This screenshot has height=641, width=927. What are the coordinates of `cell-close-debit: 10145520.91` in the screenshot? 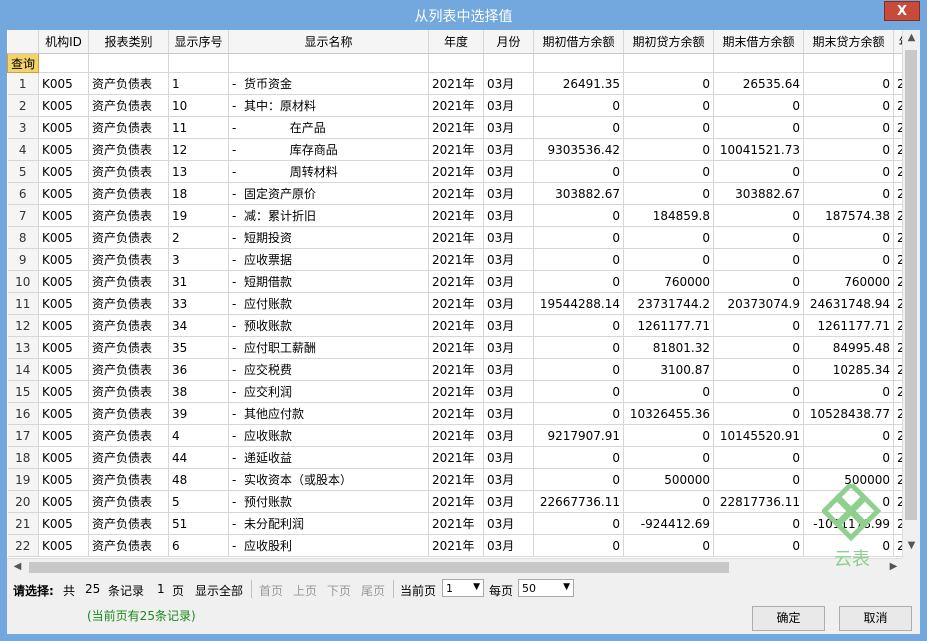 It's located at (758, 435).